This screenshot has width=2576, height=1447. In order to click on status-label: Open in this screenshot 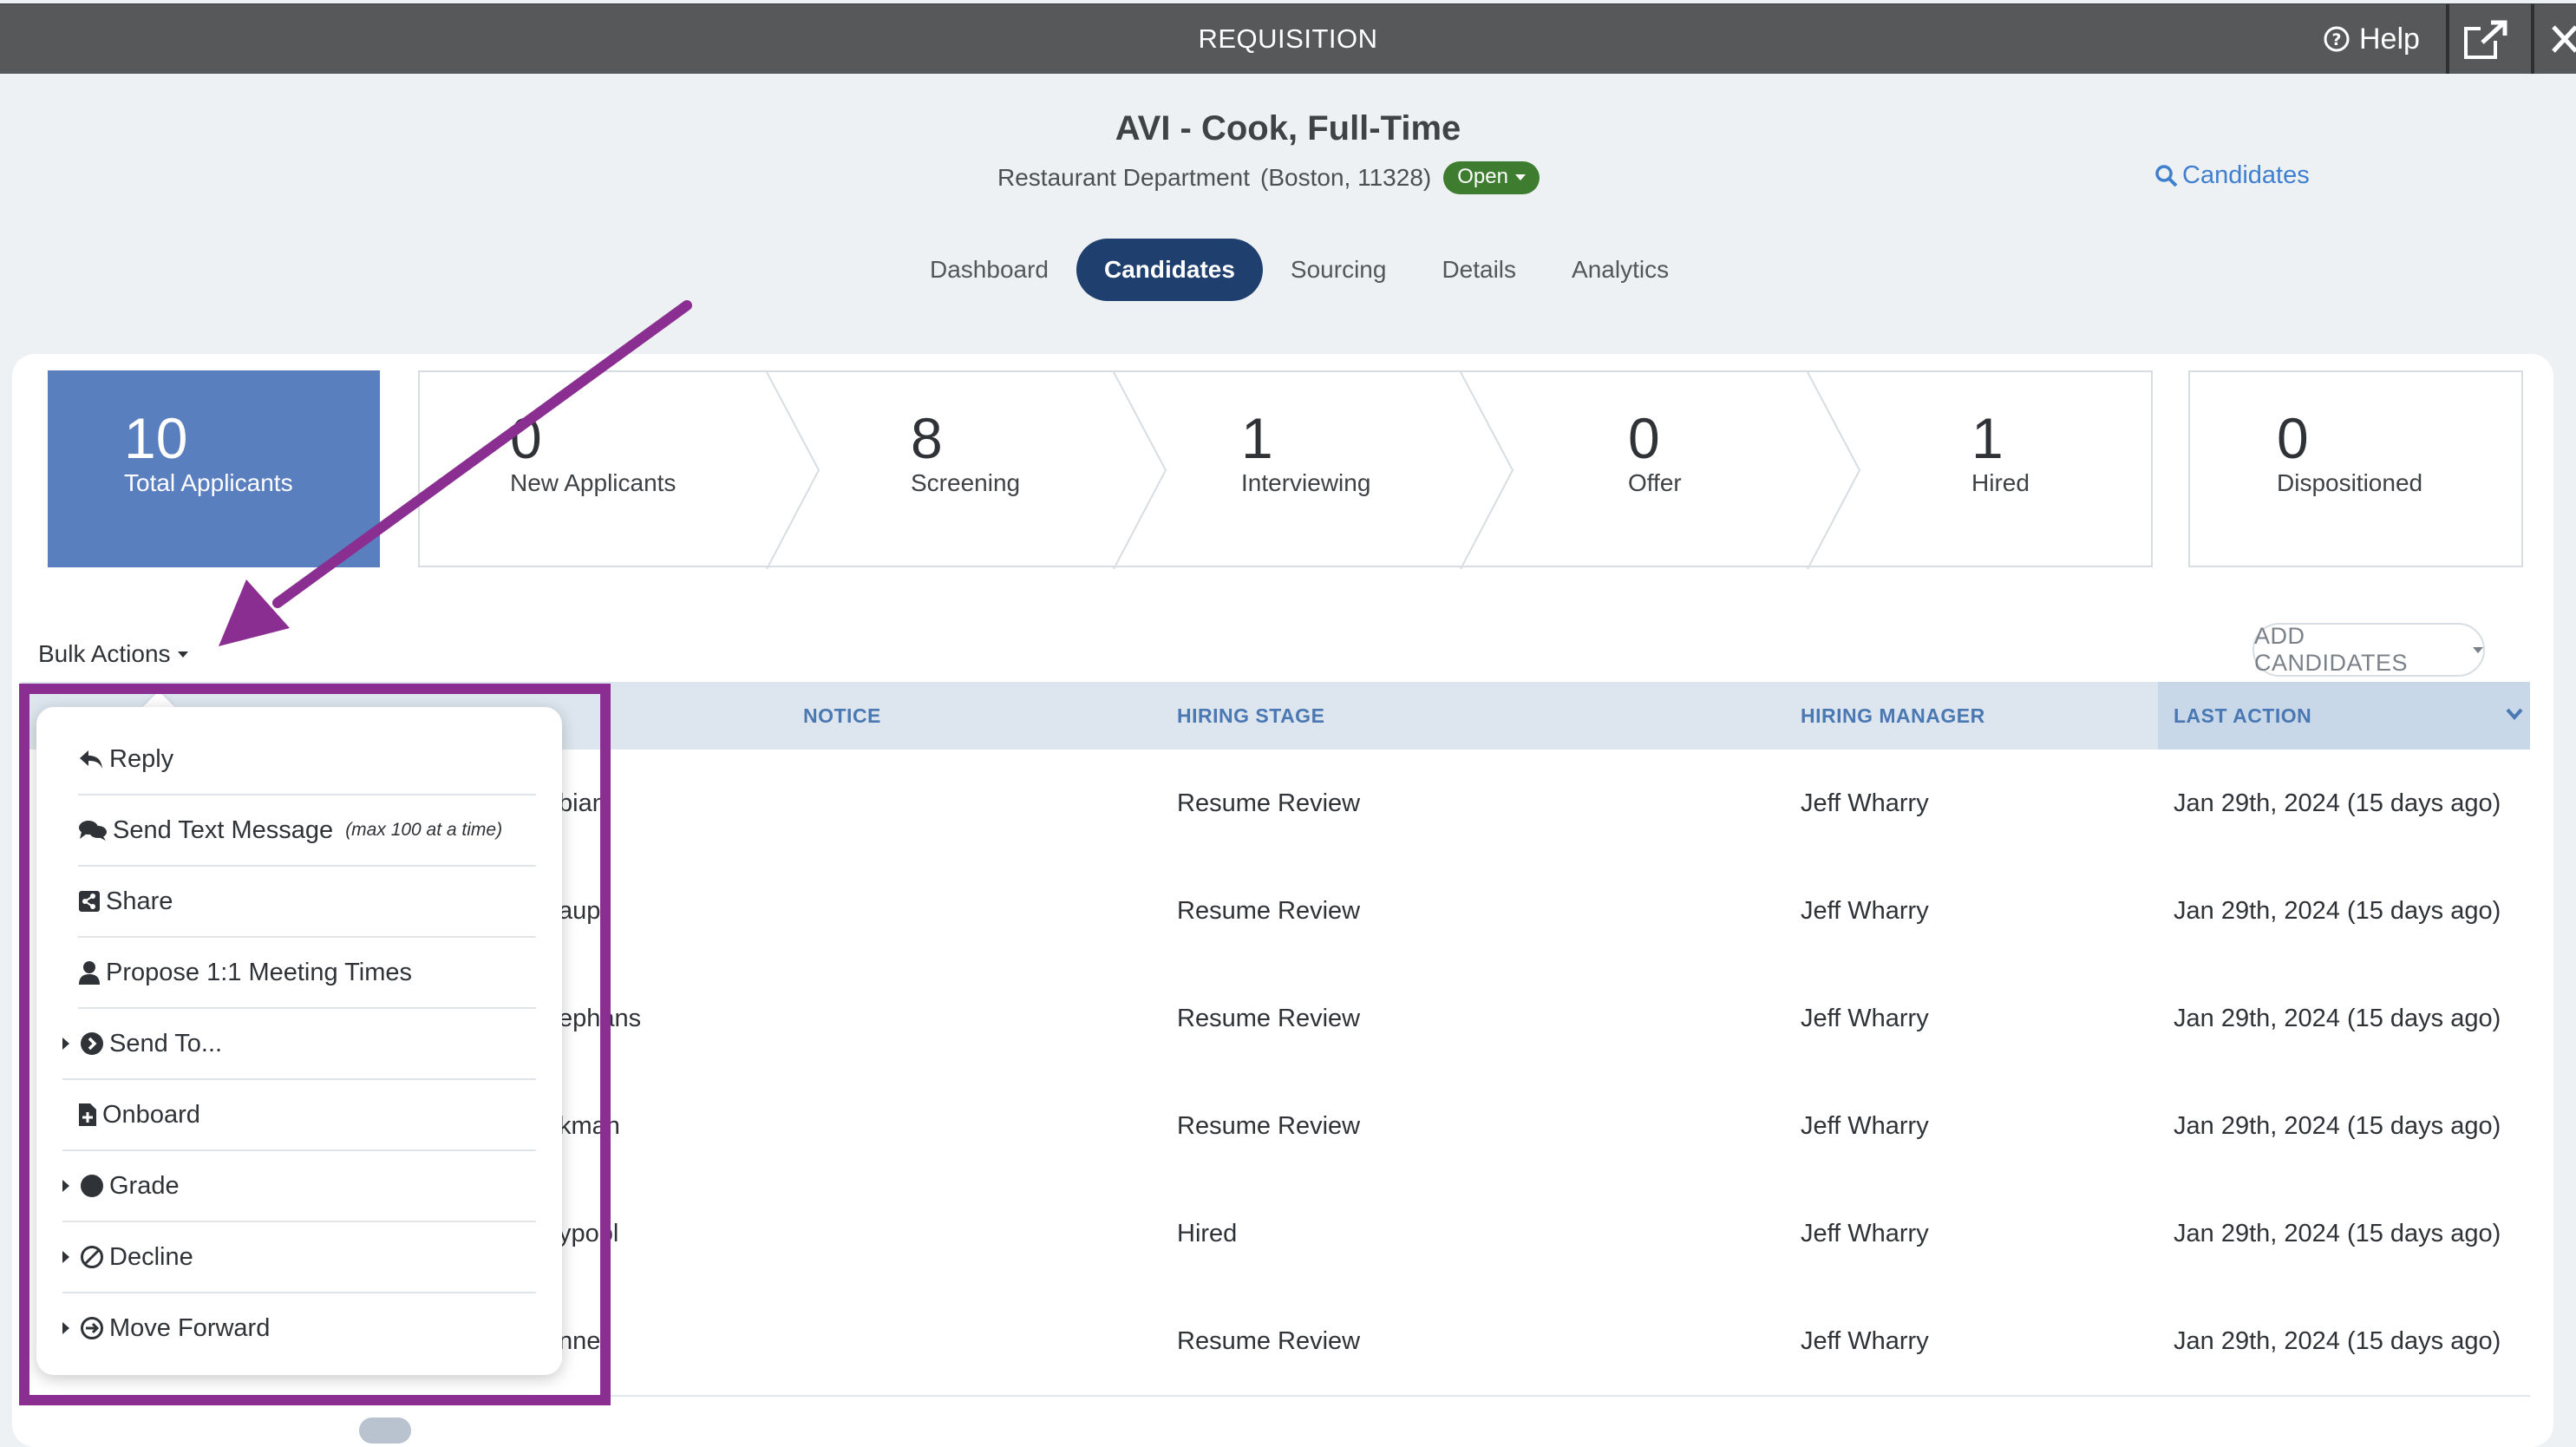, I will do `click(1482, 176)`.